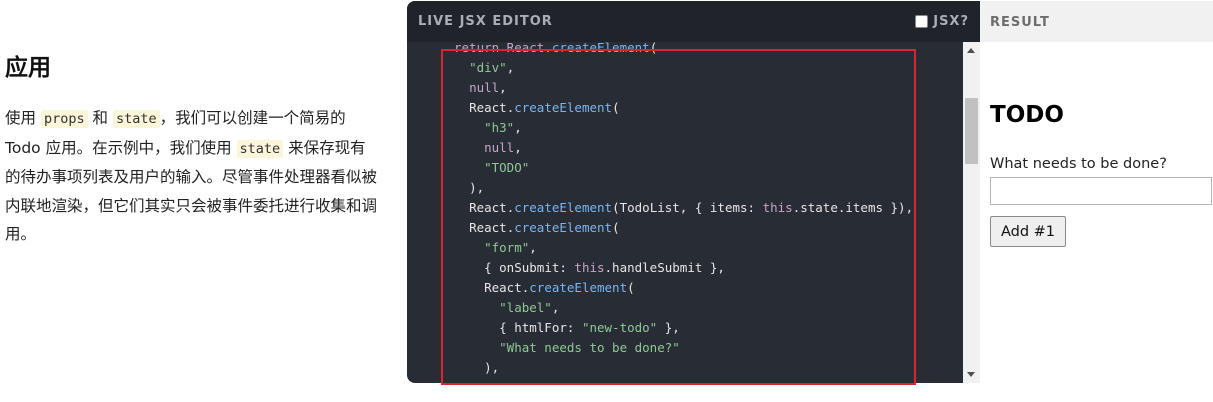 This screenshot has height=402, width=1213. Describe the element at coordinates (971, 212) in the screenshot. I see `editor-scrollbar` at that location.